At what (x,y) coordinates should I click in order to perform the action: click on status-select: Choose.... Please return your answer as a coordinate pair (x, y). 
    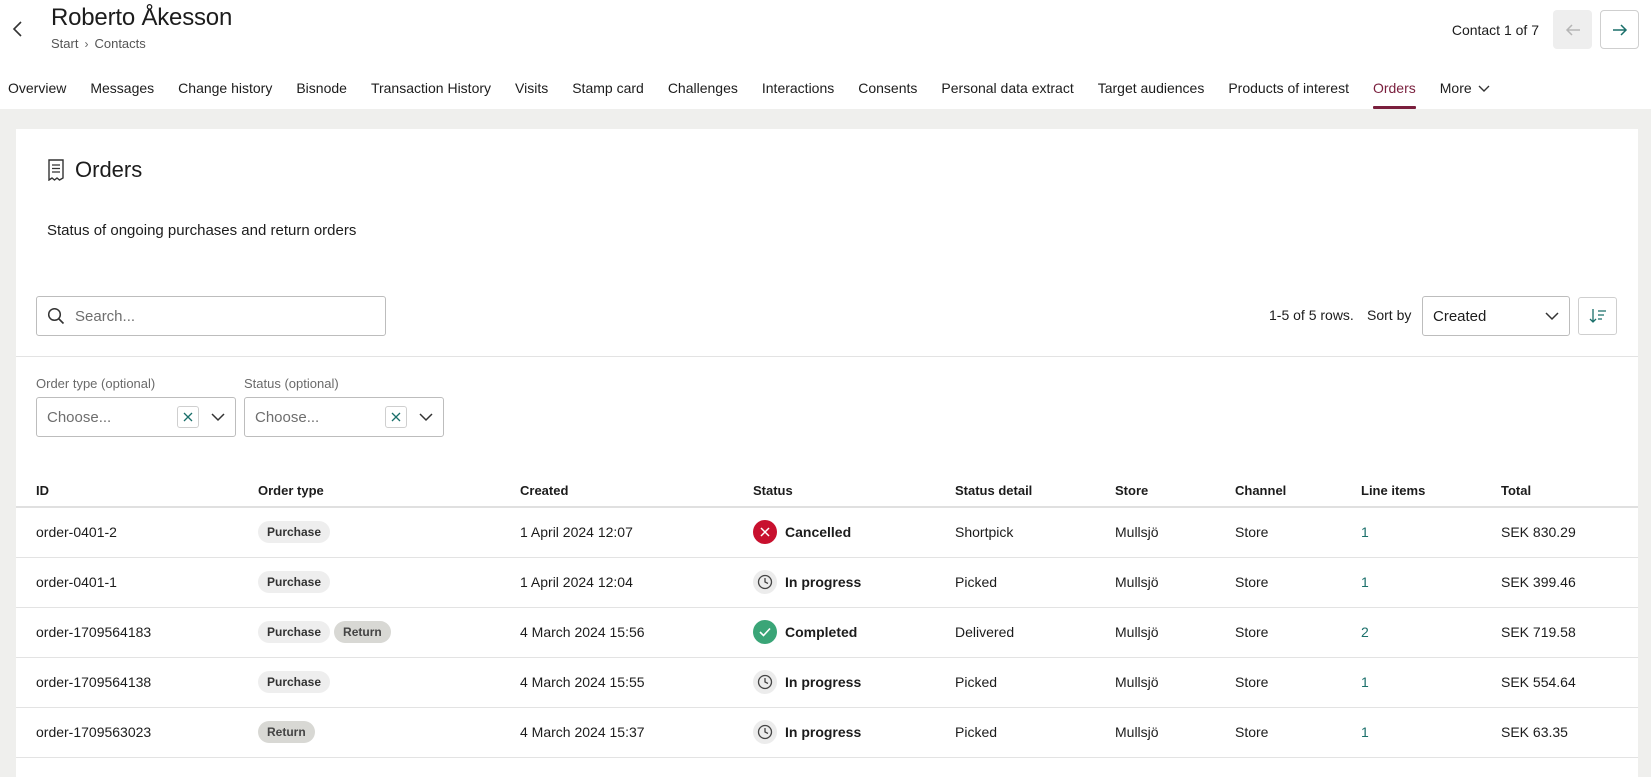
    Looking at the image, I should click on (344, 417).